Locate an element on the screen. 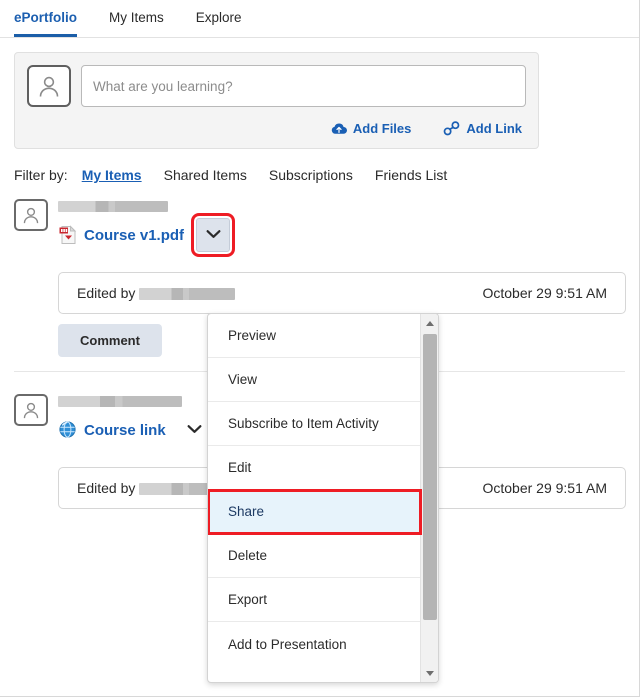 Image resolution: width=640 pixels, height=697 pixels. add-files-label: Add Files is located at coordinates (382, 128).